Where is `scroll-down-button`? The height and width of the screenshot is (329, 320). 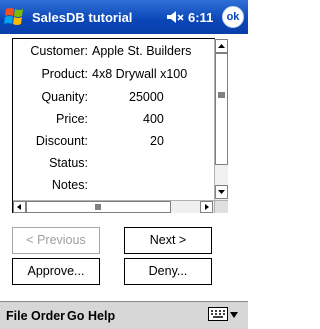
scroll-down-button is located at coordinates (221, 192).